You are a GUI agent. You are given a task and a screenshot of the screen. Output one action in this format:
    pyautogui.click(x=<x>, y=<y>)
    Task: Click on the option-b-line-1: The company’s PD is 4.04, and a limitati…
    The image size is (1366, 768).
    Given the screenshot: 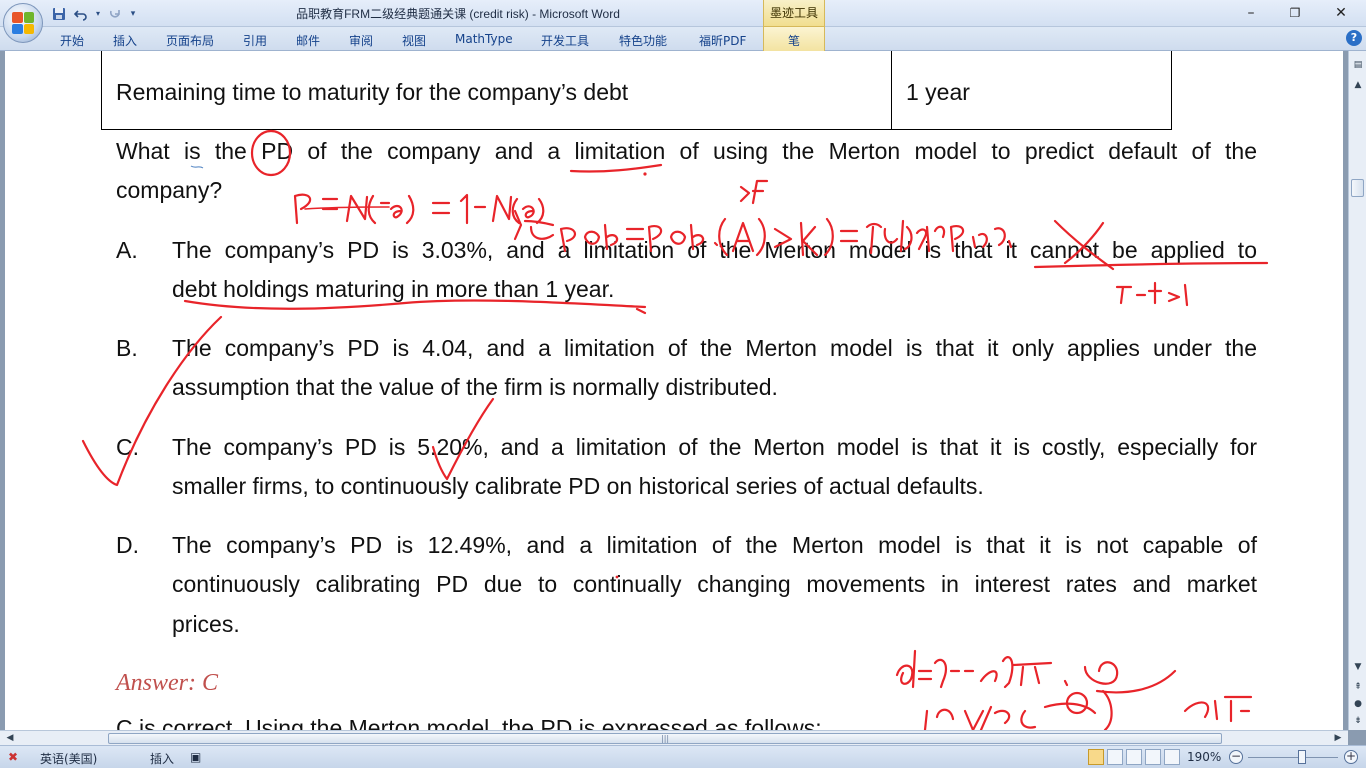 What is the action you would take?
    pyautogui.click(x=714, y=348)
    